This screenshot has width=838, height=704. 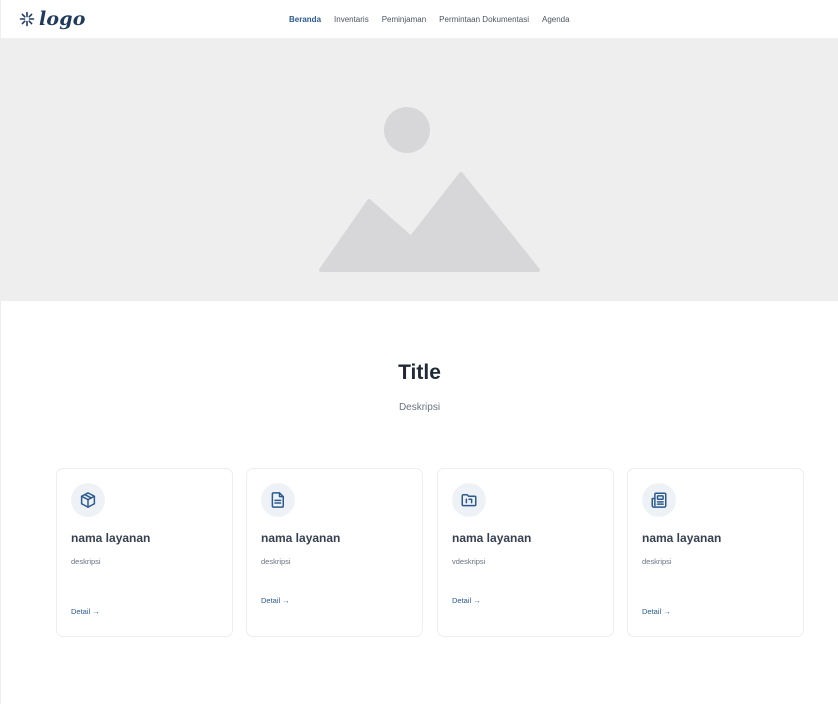 What do you see at coordinates (27, 19) in the screenshot?
I see `asterisk-logo-icon` at bounding box center [27, 19].